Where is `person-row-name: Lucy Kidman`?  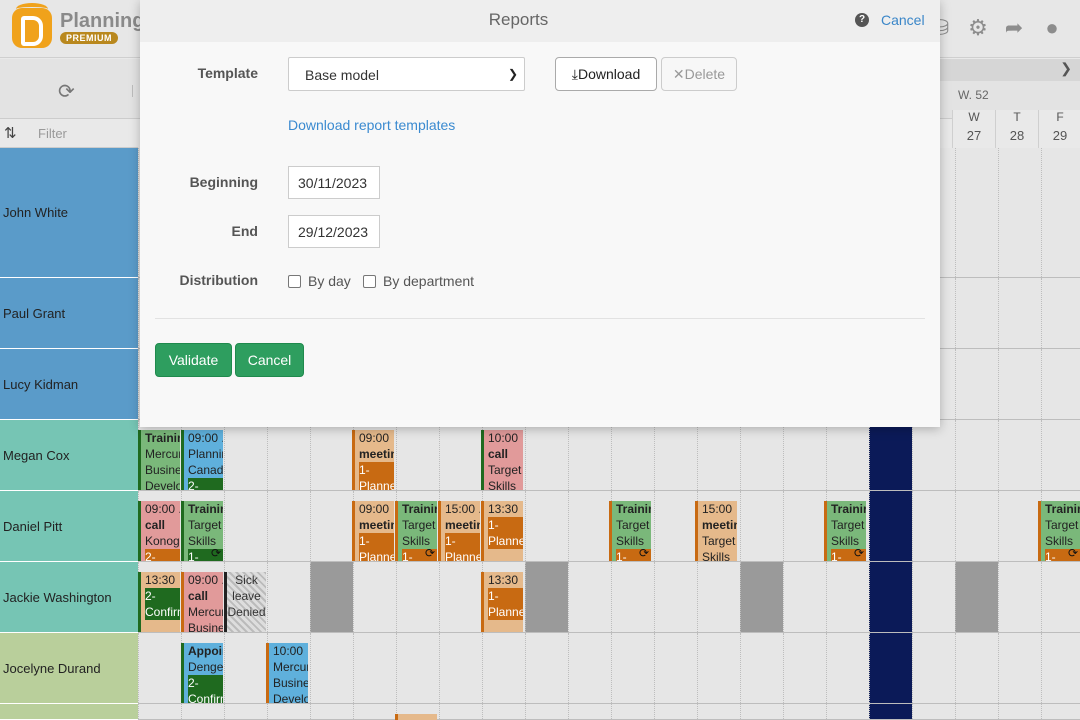
person-row-name: Lucy Kidman is located at coordinates (69, 384).